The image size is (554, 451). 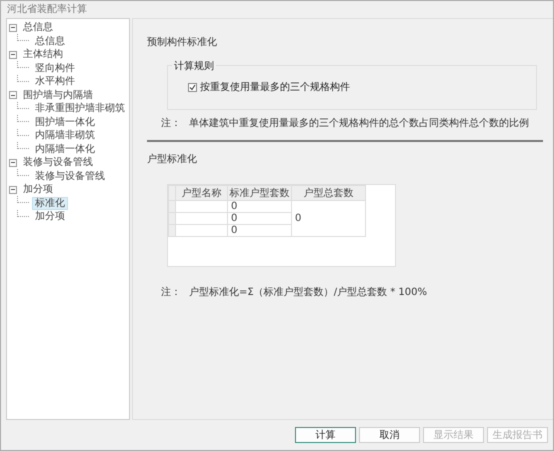 What do you see at coordinates (192, 87) in the screenshot?
I see `checkbox` at bounding box center [192, 87].